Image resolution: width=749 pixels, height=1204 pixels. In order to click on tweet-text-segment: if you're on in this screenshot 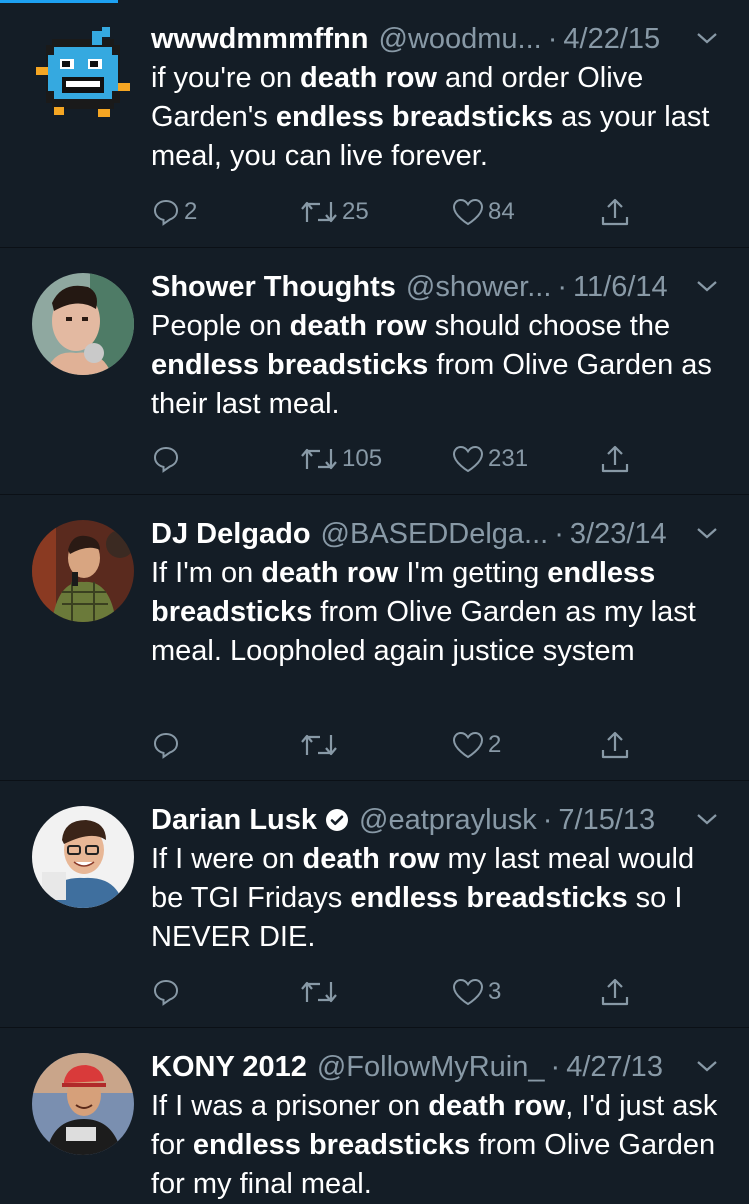, I will do `click(226, 78)`.